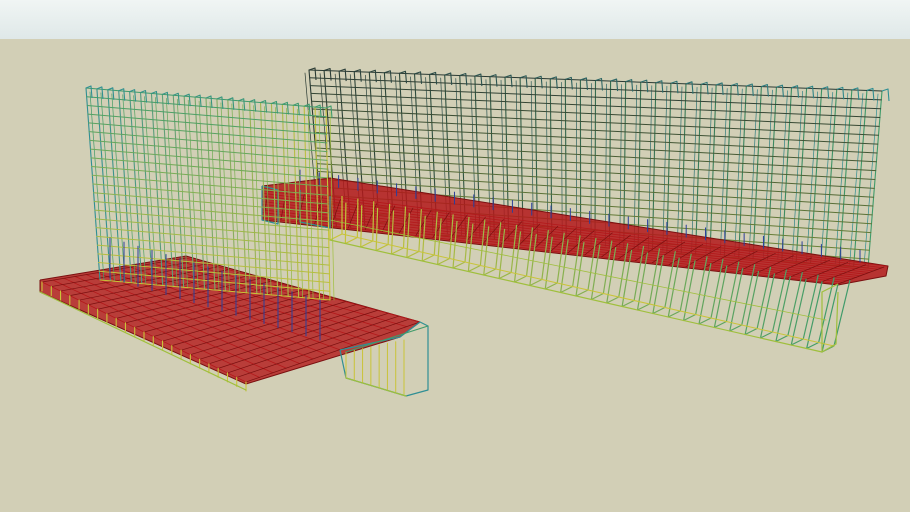 The width and height of the screenshot is (910, 512). I want to click on small-beam-bottom-bar, so click(376, 387).